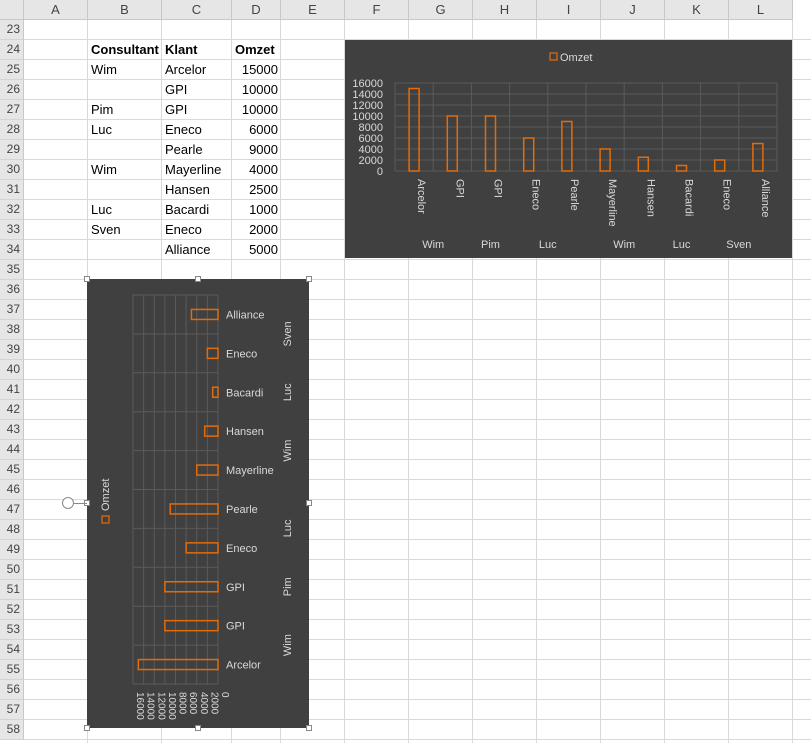 Image resolution: width=811 pixels, height=743 pixels. Describe the element at coordinates (12, 550) in the screenshot. I see `row-header-49: 49` at that location.